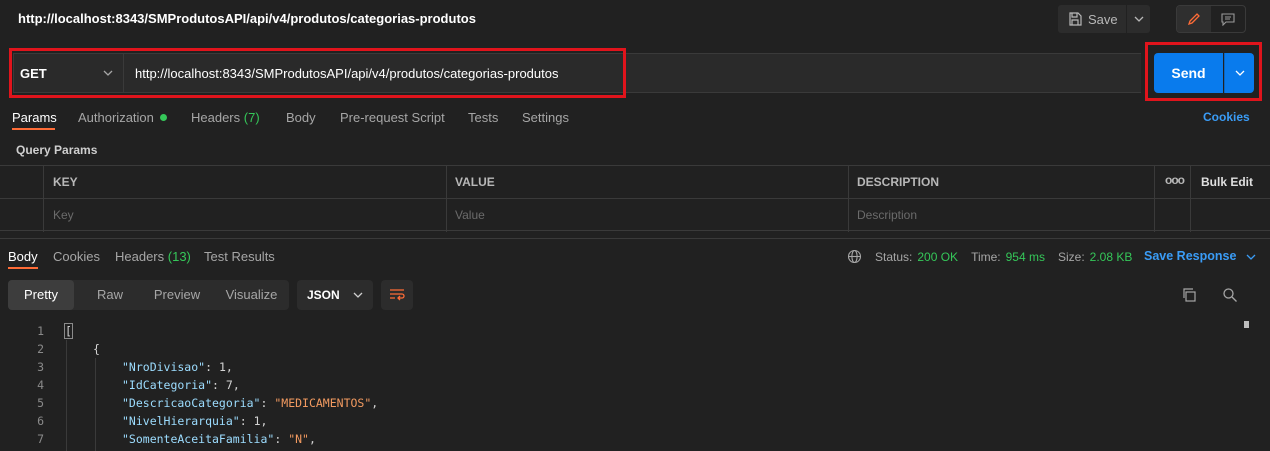 The image size is (1270, 451). What do you see at coordinates (545, 117) in the screenshot?
I see `tab-settings: Settings` at bounding box center [545, 117].